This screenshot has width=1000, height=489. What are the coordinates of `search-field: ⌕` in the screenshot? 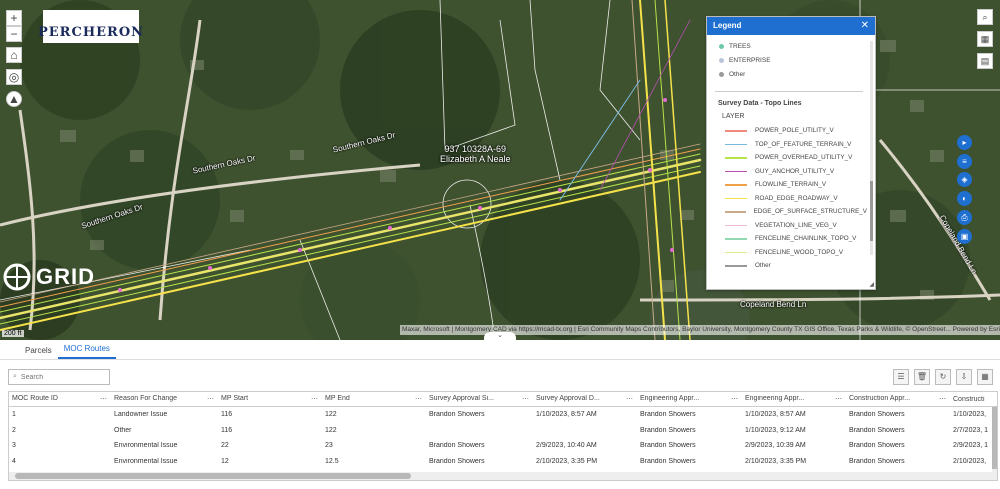 It's located at (59, 377).